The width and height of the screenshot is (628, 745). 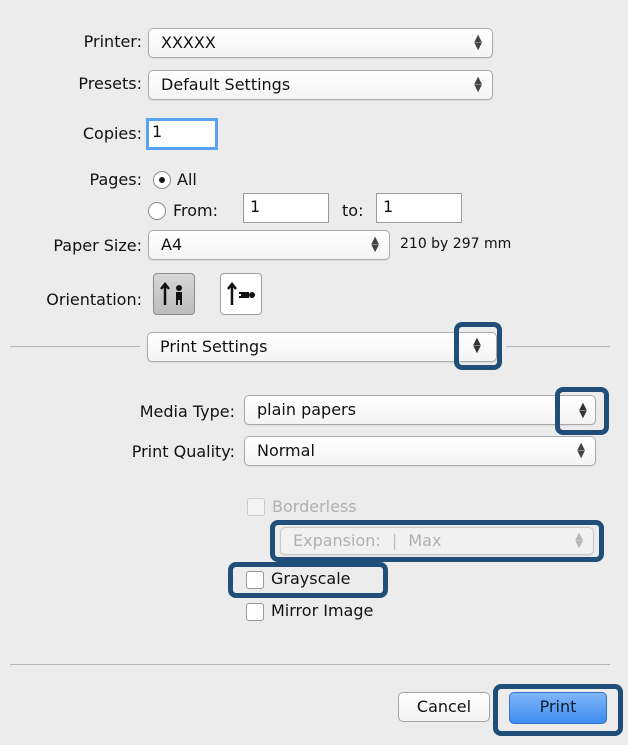 I want to click on printer-label: Printer:, so click(x=112, y=41).